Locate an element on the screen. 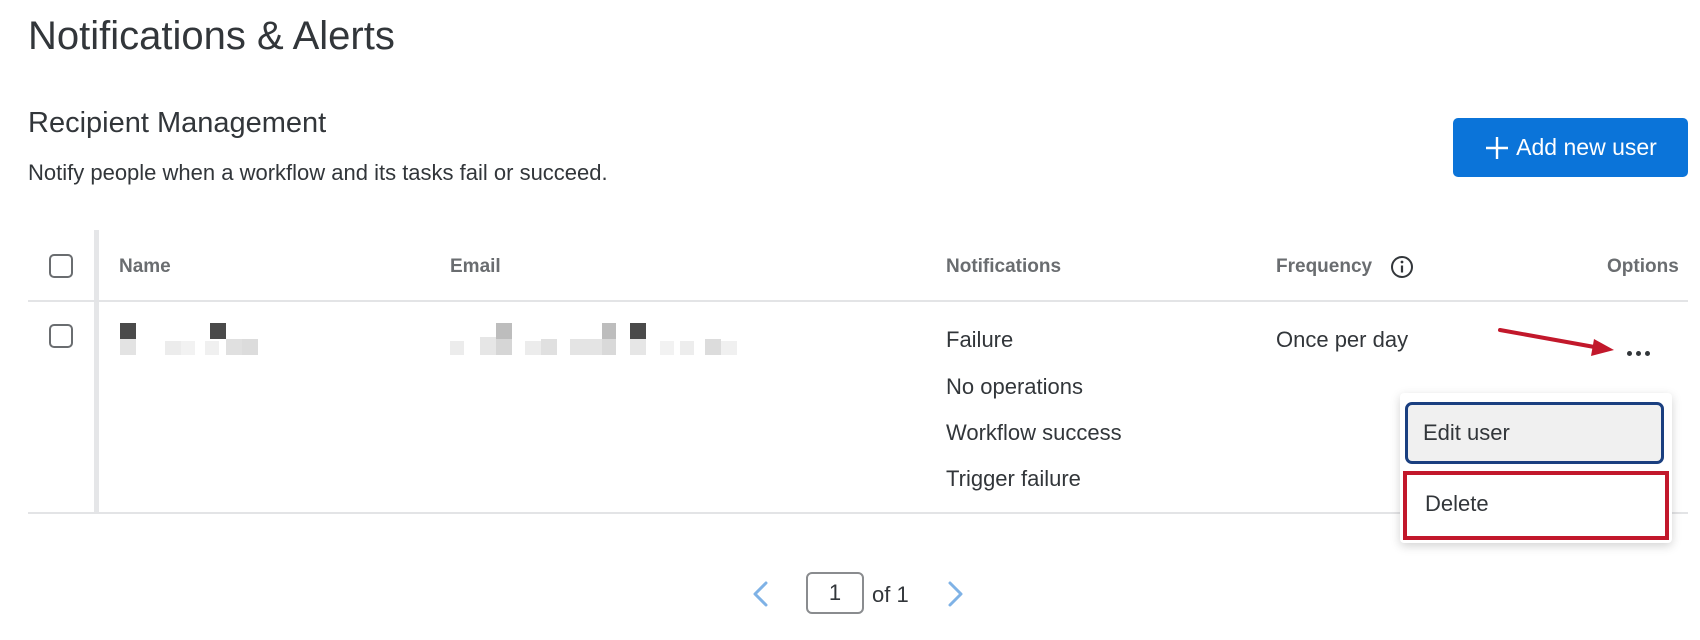 The width and height of the screenshot is (1700, 640). select-all-checkbox is located at coordinates (61, 266).